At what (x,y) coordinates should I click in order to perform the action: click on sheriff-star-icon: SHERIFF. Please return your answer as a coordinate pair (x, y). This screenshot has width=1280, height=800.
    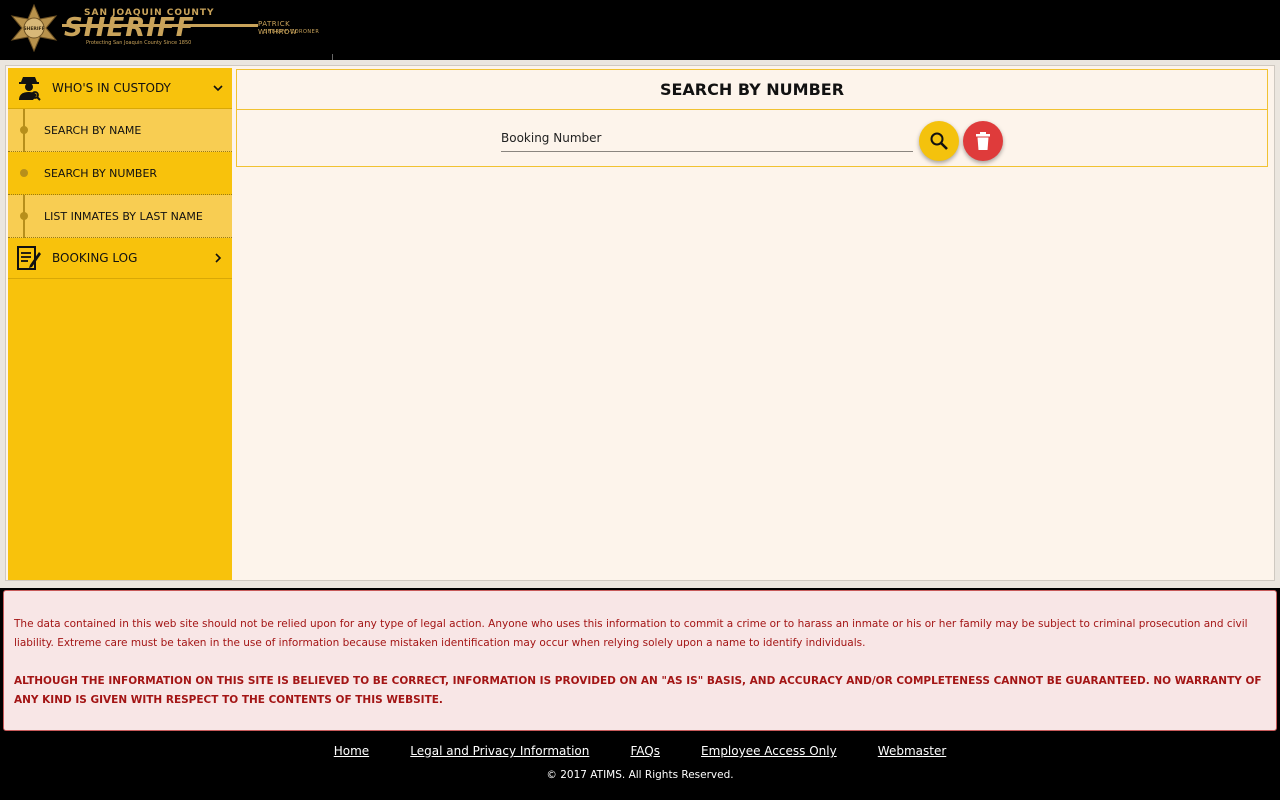
    Looking at the image, I should click on (34, 28).